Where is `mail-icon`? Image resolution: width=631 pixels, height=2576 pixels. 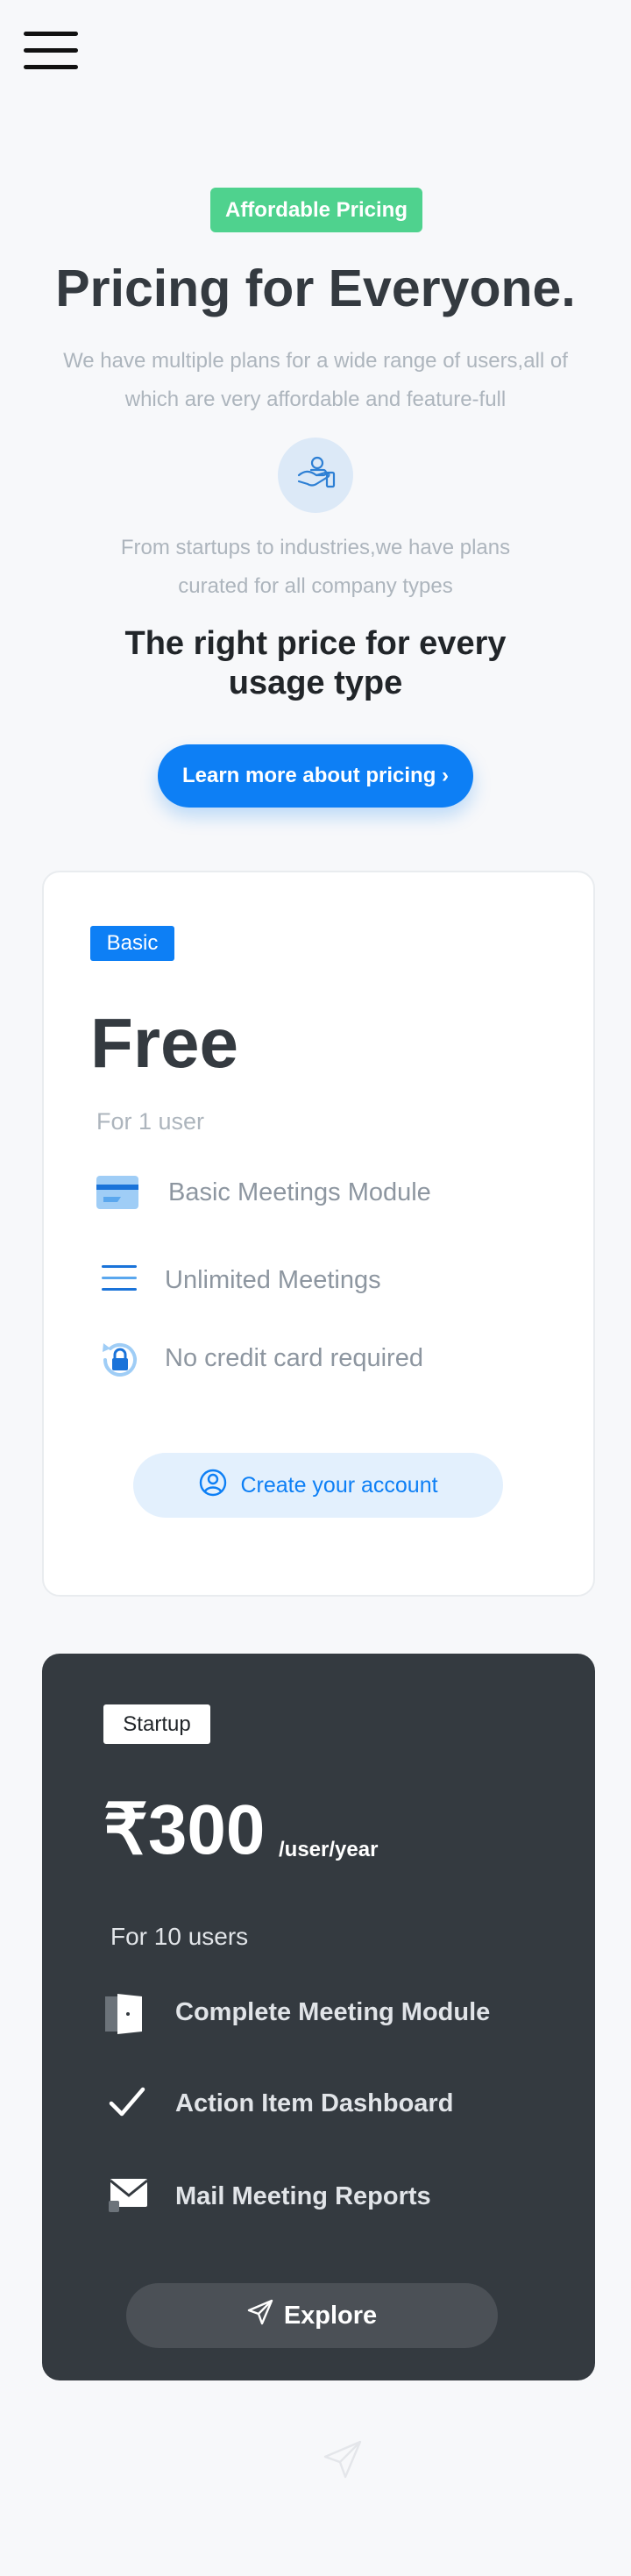
mail-icon is located at coordinates (130, 2194).